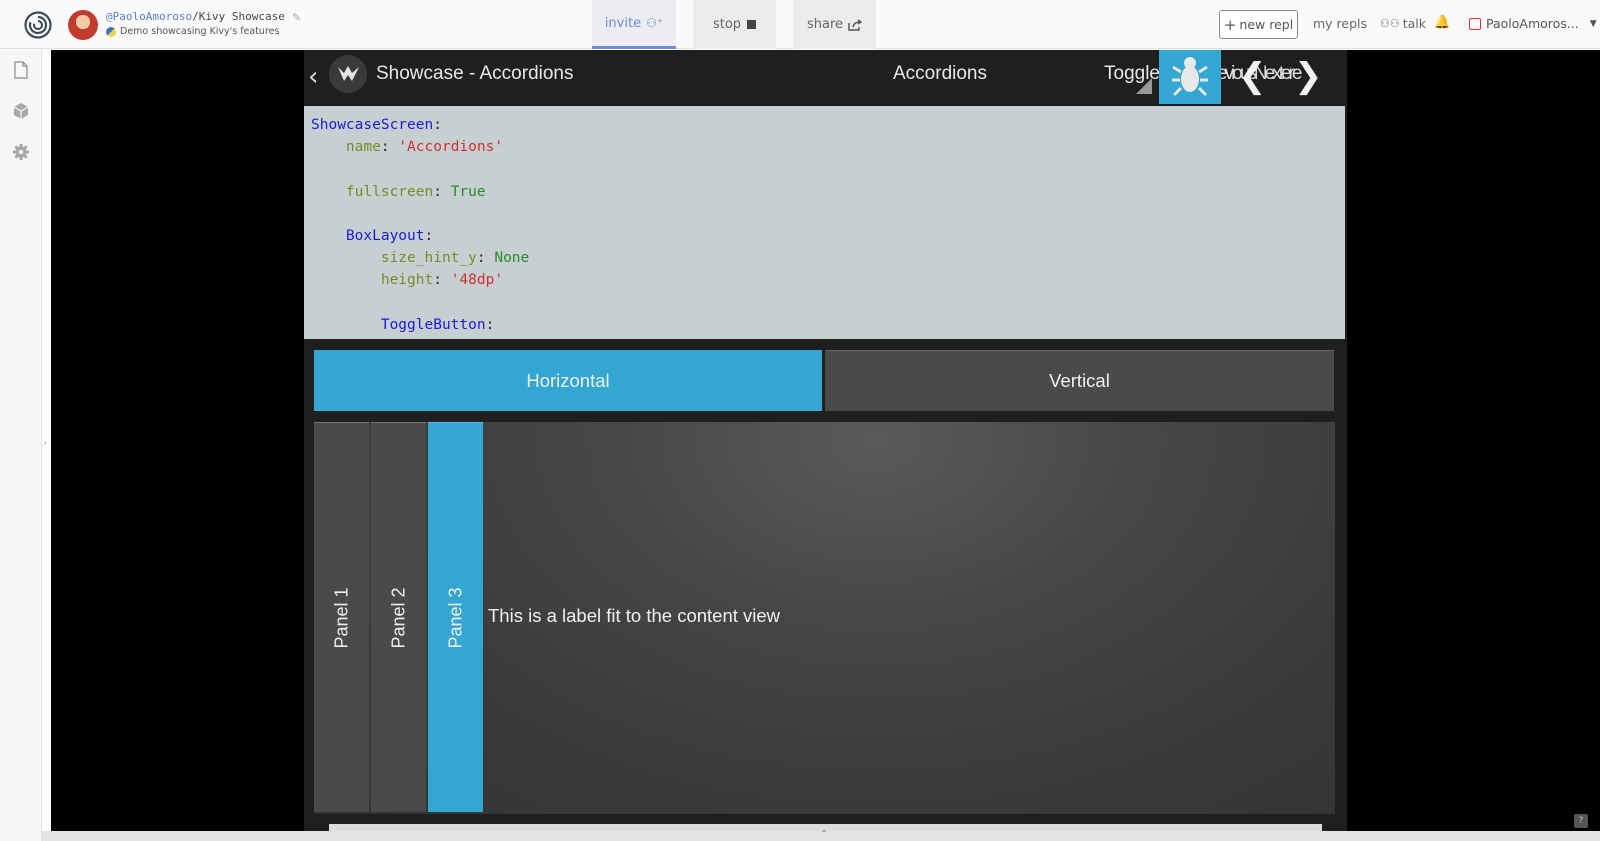 This screenshot has height=841, width=1600. I want to click on talk-link: ⚇⚇ talk, so click(1403, 23).